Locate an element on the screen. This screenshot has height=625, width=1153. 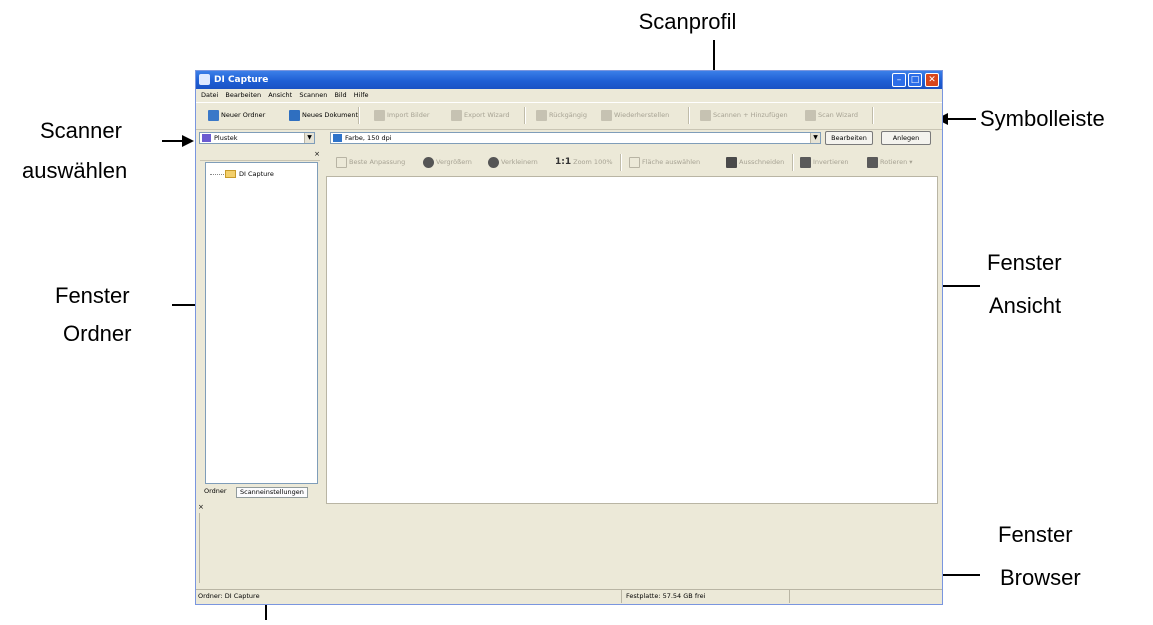
scanner-icon is located at coordinates (206, 138).